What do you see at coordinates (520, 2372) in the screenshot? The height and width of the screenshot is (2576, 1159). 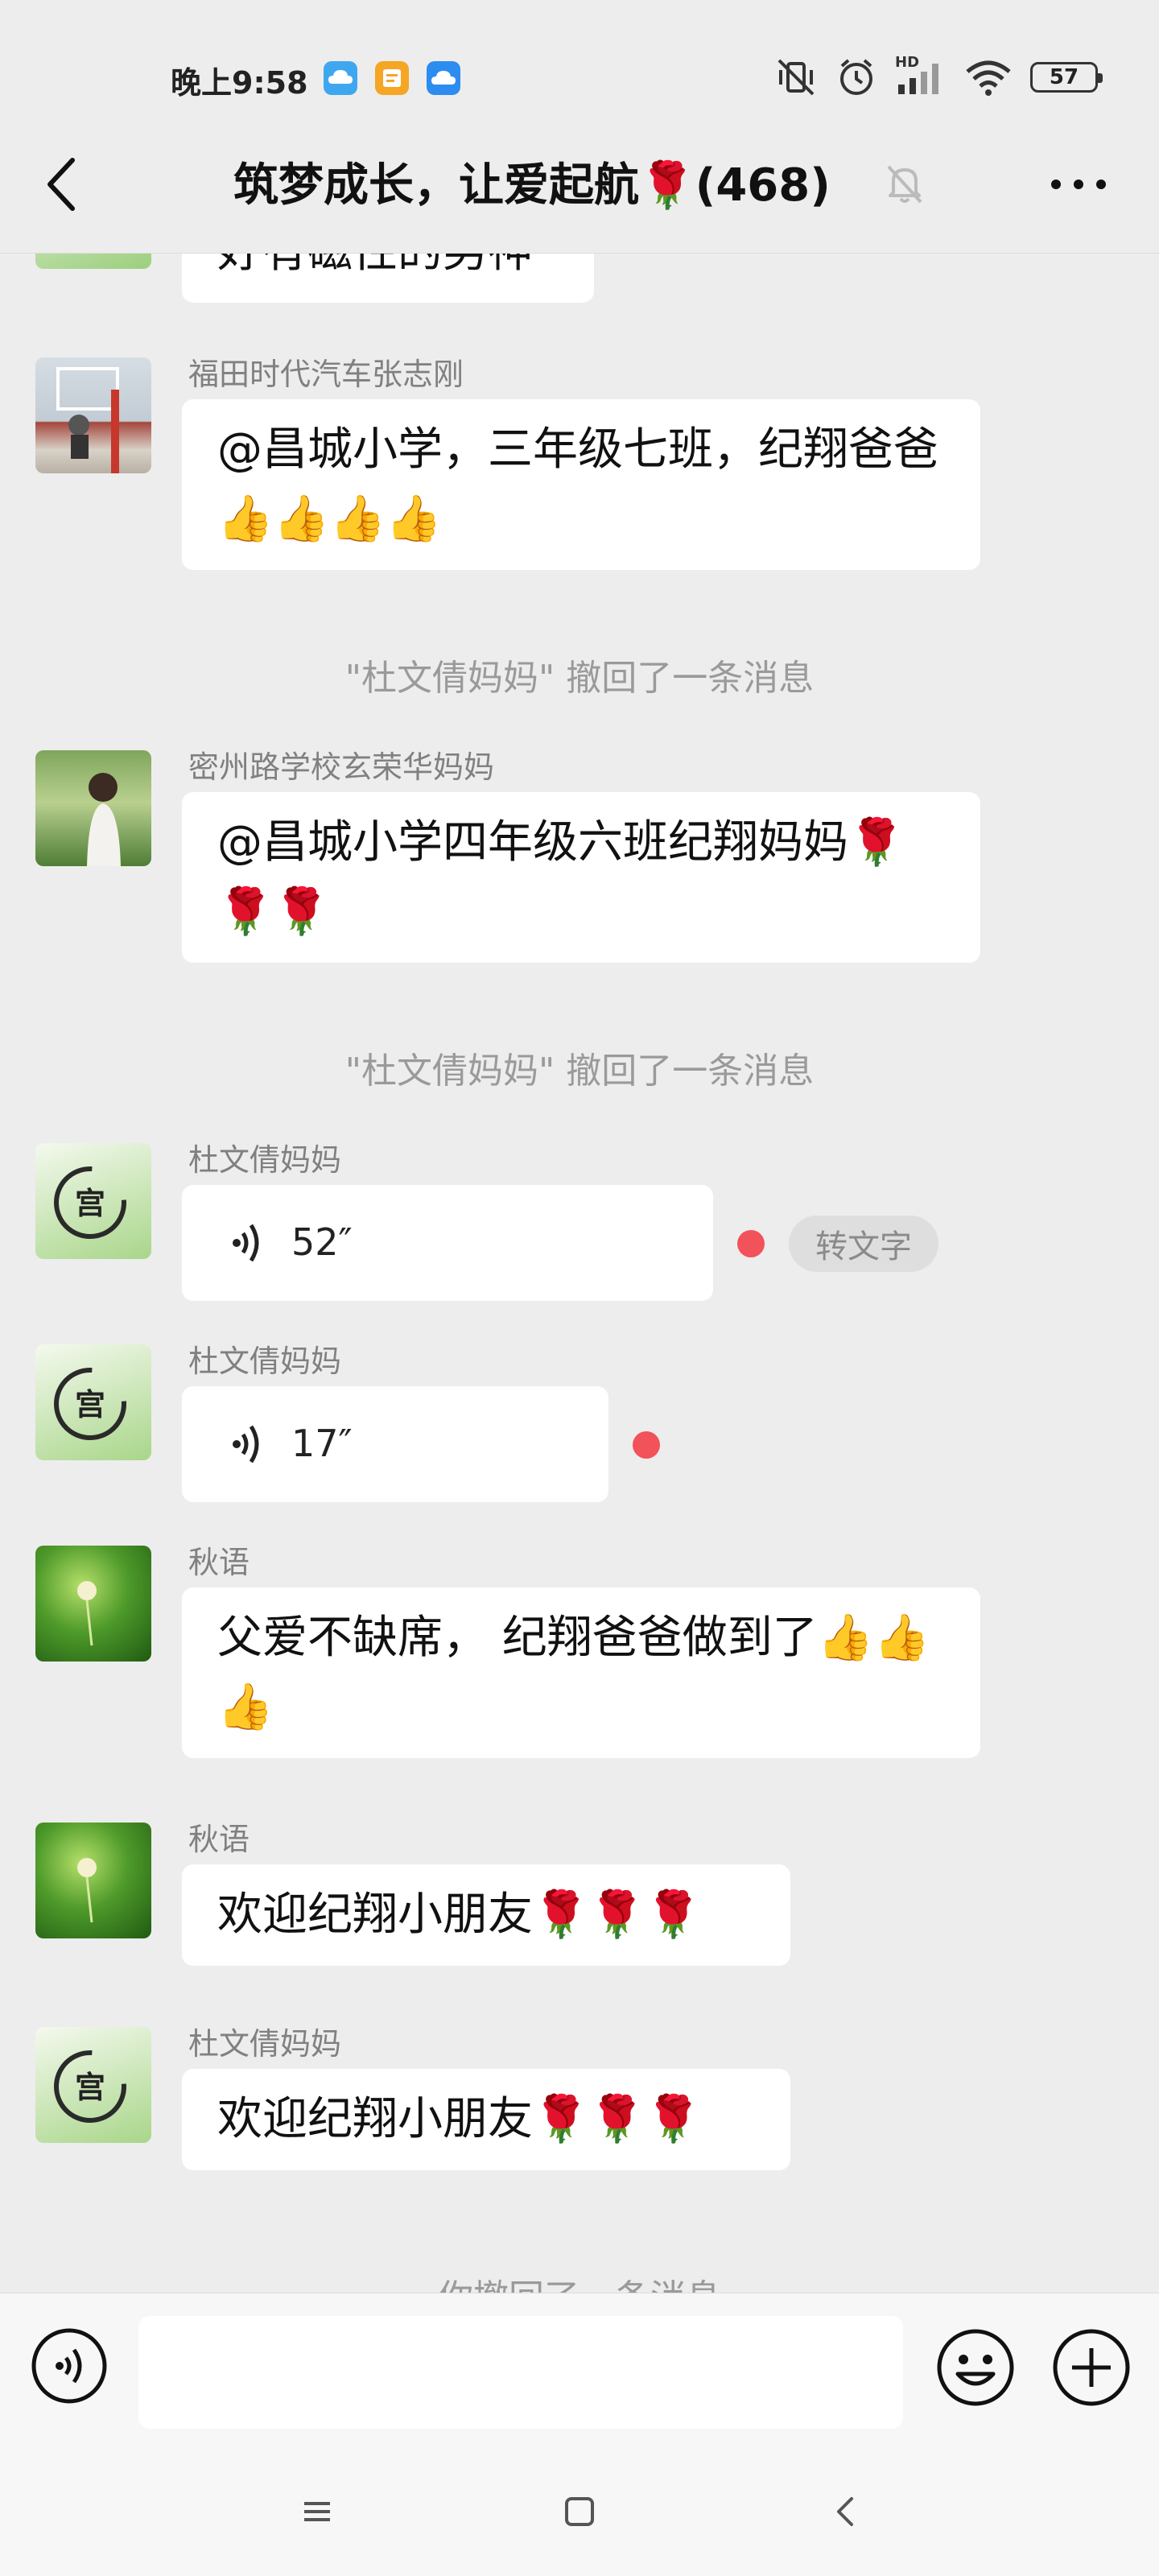 I see `message-input` at bounding box center [520, 2372].